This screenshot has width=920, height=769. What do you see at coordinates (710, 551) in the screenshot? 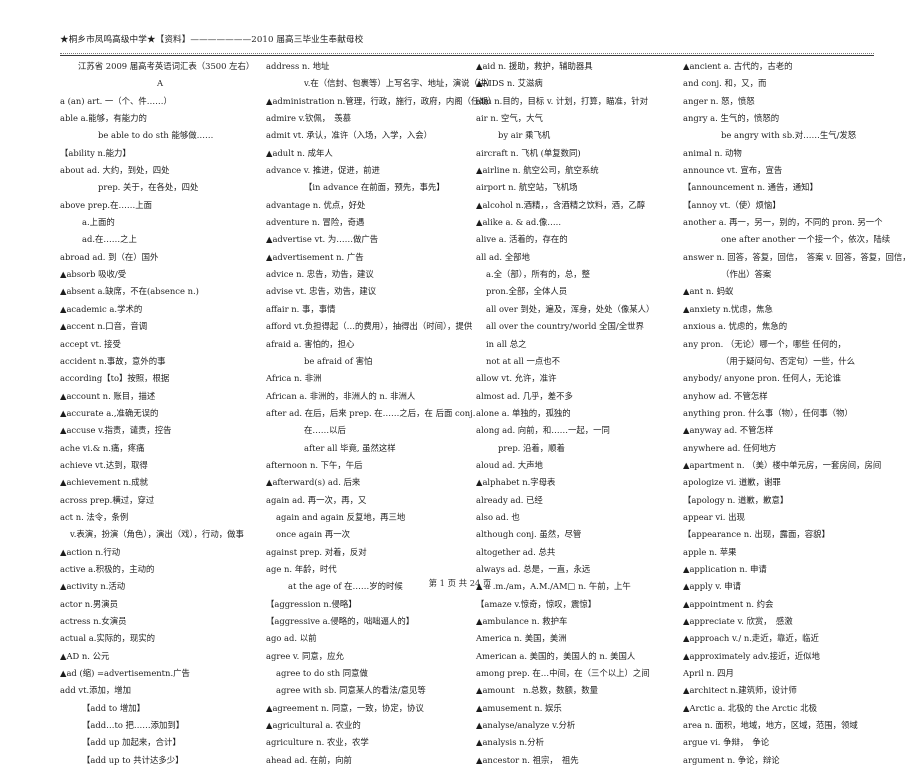
I see `vocab-entry: apple n. 苹果` at bounding box center [710, 551].